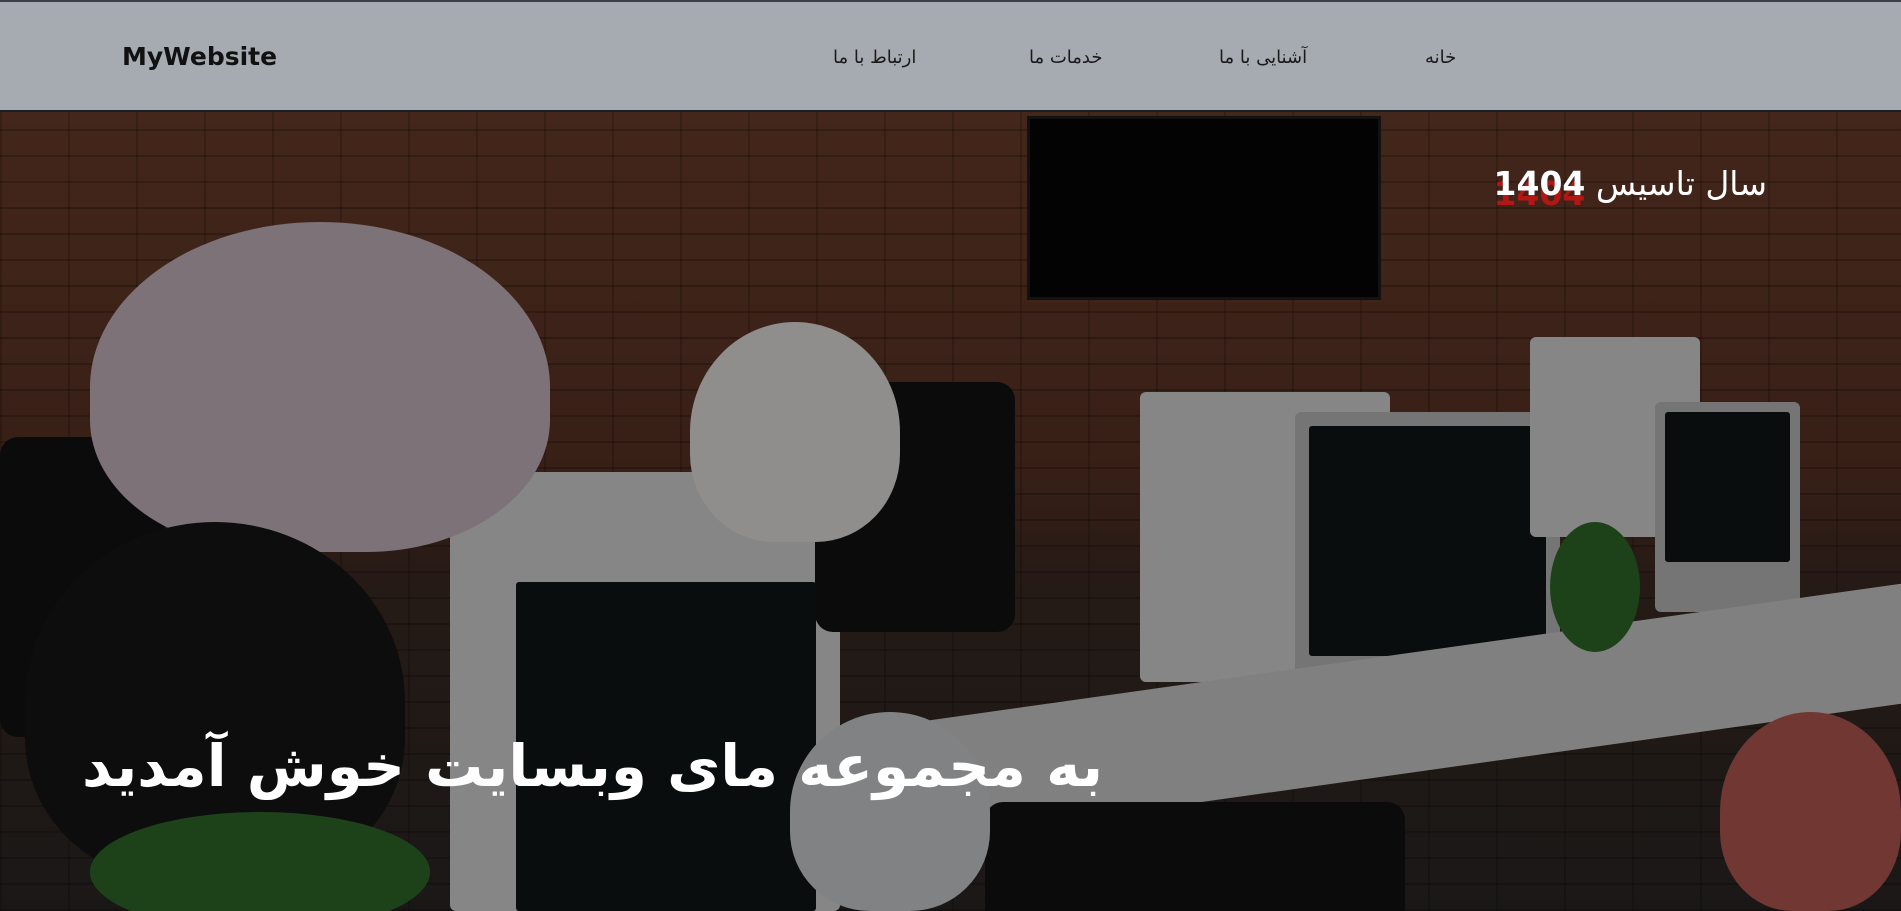  Describe the element at coordinates (874, 57) in the screenshot. I see `nav-link-contact: ارتباط با ما` at that location.